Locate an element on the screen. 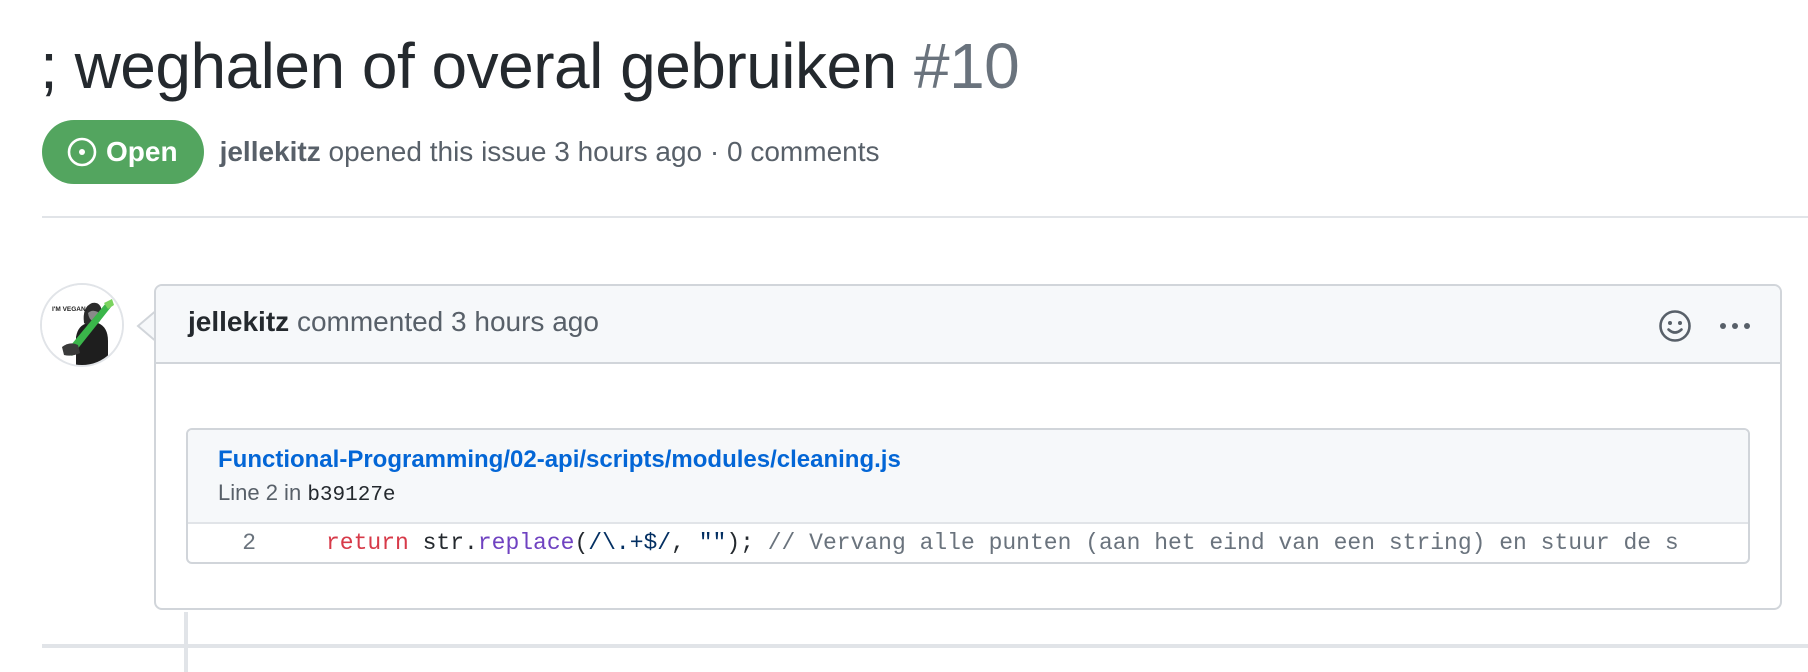 This screenshot has height=672, width=1808. code-open-paren: ( is located at coordinates (581, 543).